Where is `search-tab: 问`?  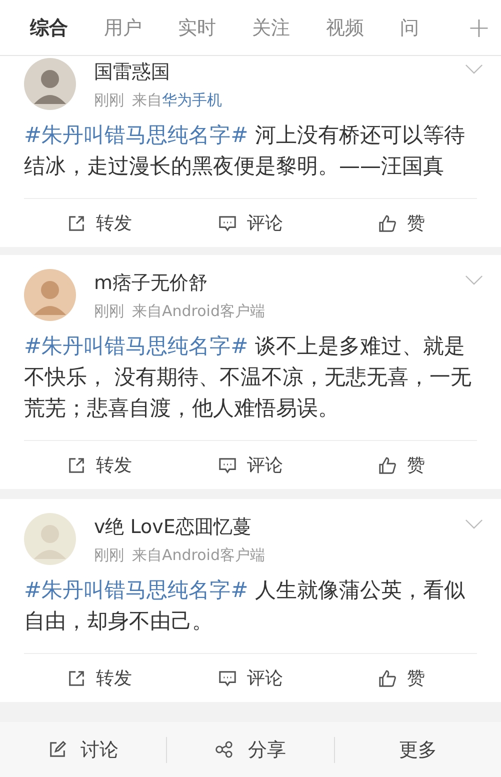 search-tab: 问 is located at coordinates (409, 27).